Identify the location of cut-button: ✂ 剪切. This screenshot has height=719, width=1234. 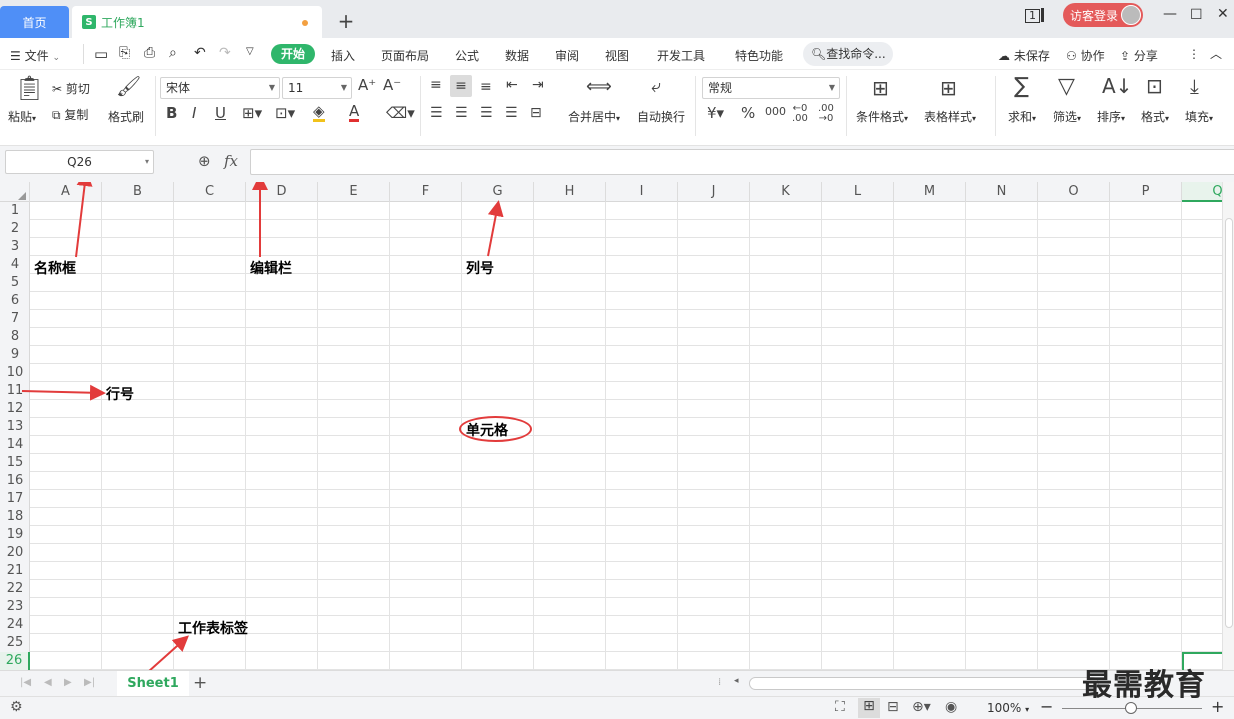
(71, 88).